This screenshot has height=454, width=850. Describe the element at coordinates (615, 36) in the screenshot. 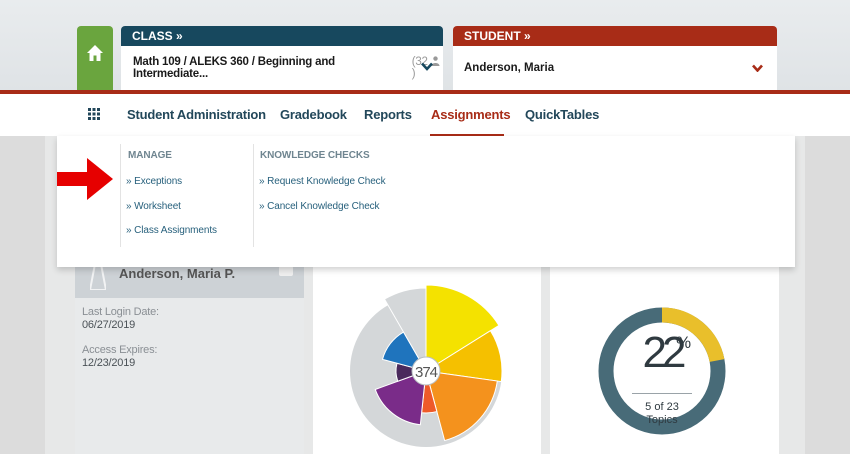

I see `student-tab-title: STUDENT »` at that location.